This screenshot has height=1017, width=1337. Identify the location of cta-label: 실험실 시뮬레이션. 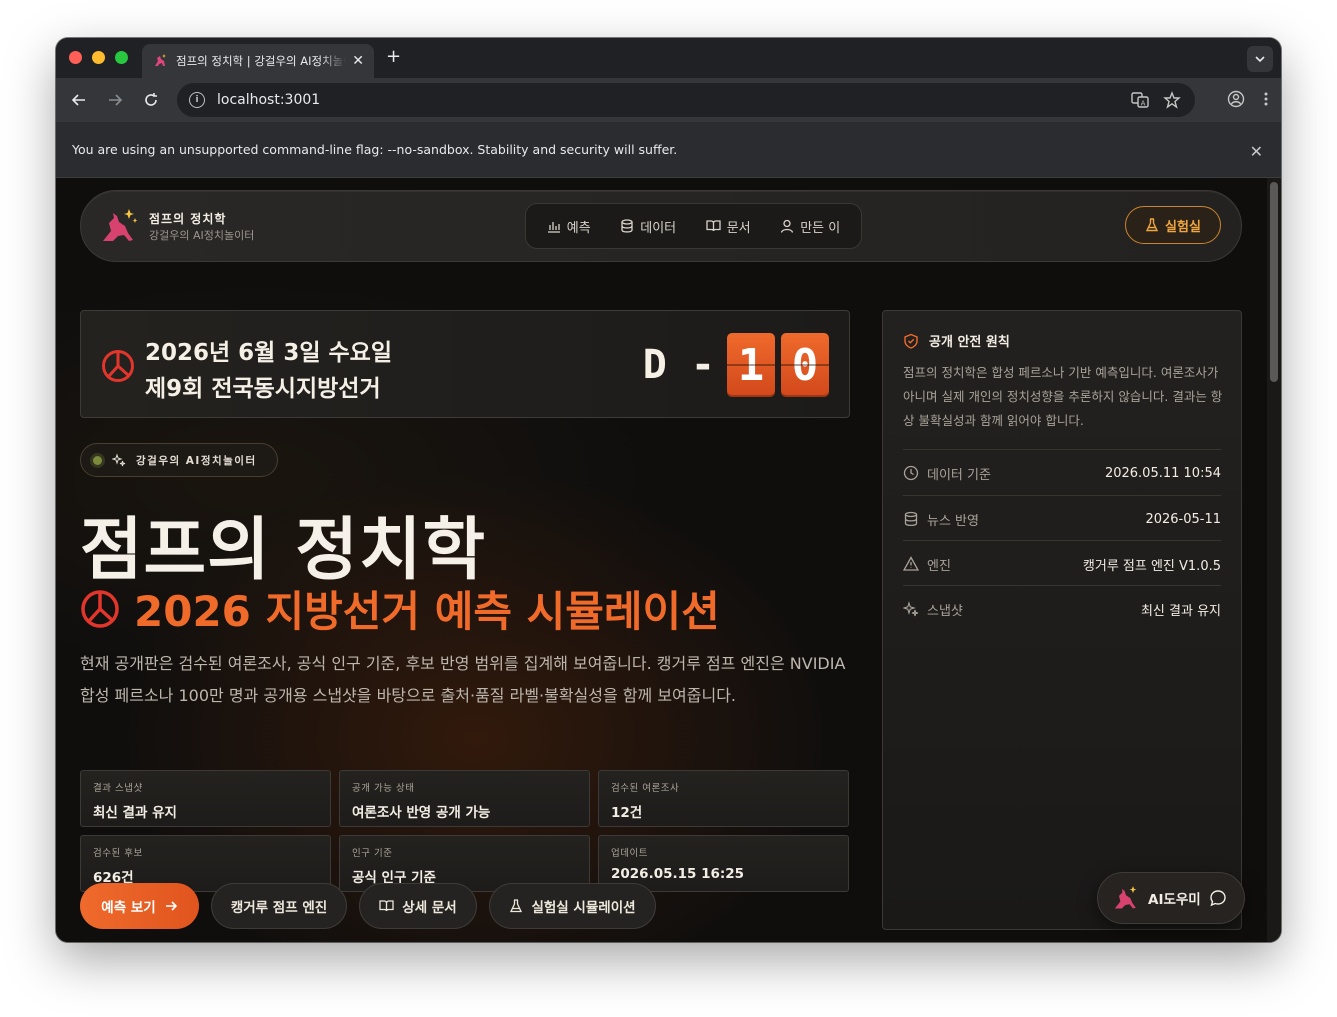
(583, 908).